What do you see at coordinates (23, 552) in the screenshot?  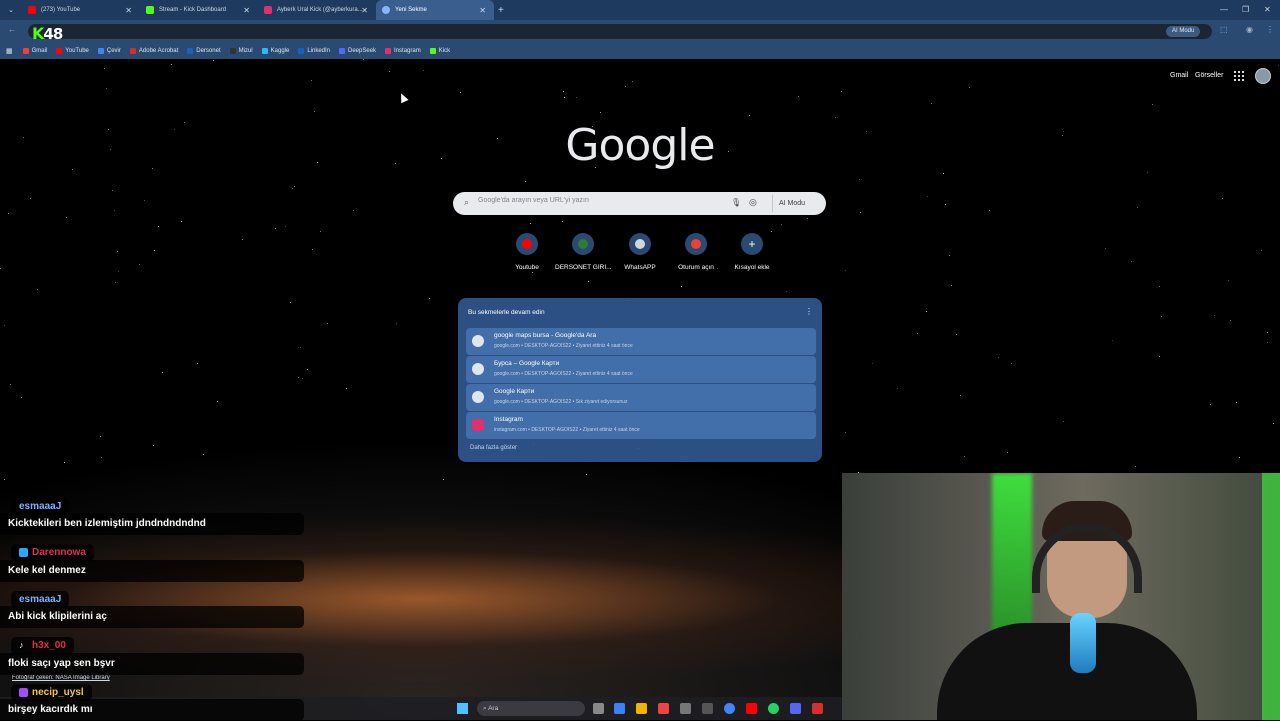 I see `subscriber-badge-icon` at bounding box center [23, 552].